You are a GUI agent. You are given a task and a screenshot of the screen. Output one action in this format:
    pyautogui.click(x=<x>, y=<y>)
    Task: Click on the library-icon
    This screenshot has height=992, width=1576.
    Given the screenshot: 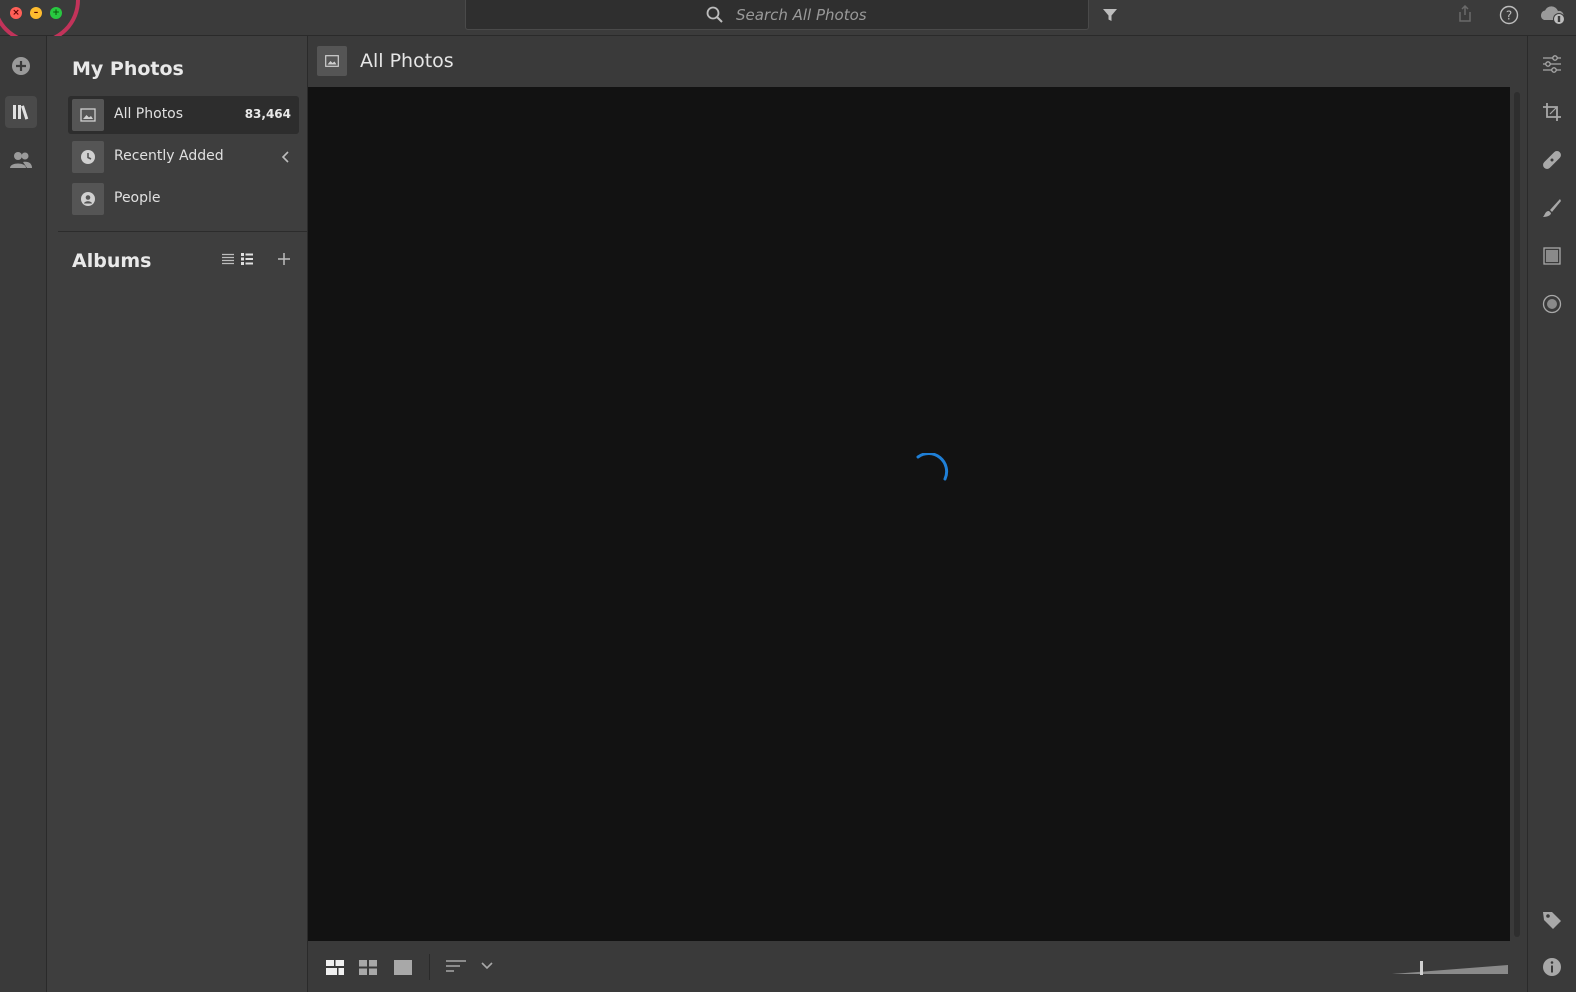 What is the action you would take?
    pyautogui.click(x=21, y=112)
    